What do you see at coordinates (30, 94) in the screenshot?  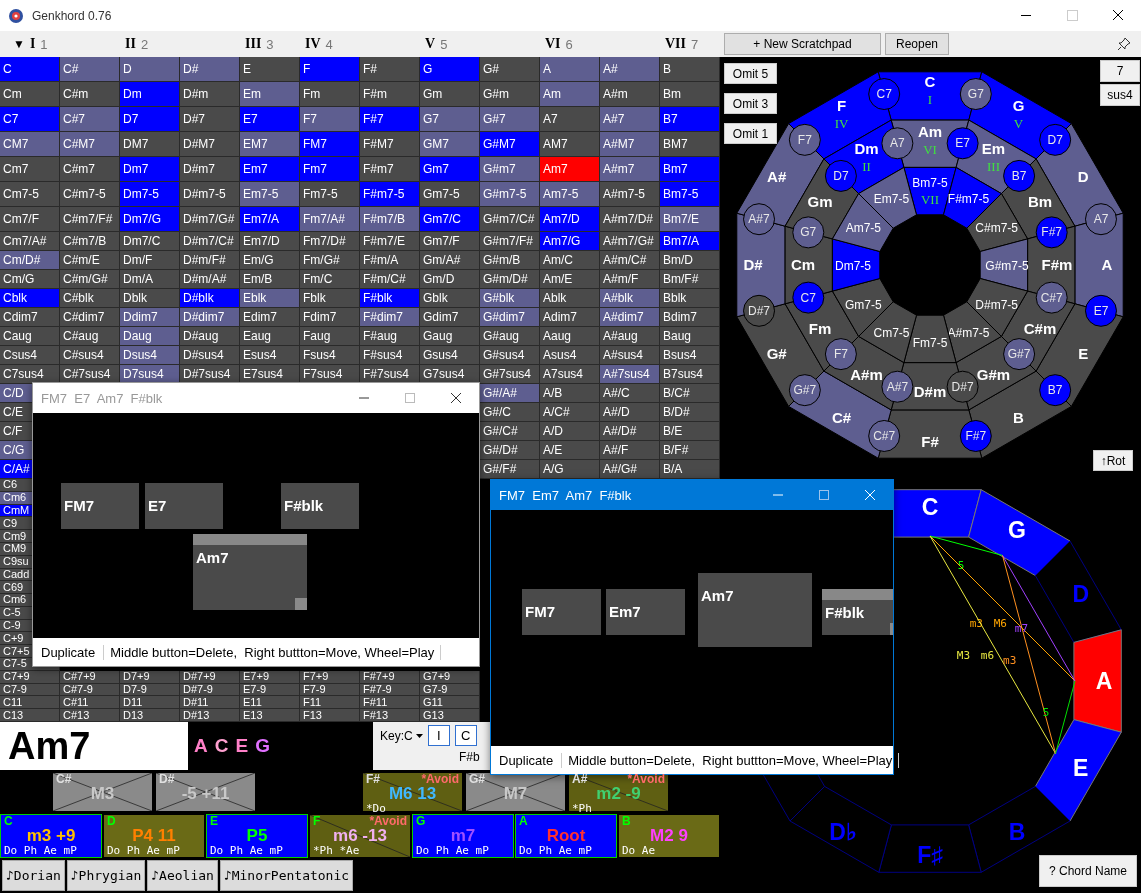 I see `chord-cell: Cm` at bounding box center [30, 94].